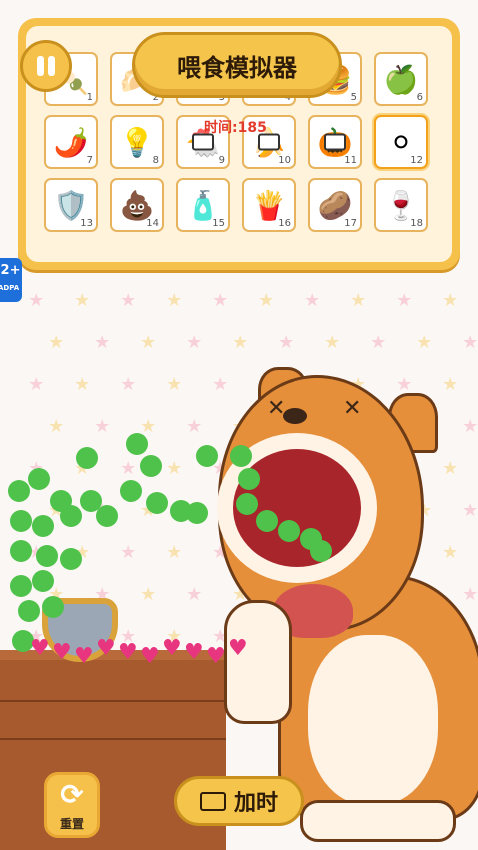 The image size is (478, 850). I want to click on pointing-hand, so click(258, 662).